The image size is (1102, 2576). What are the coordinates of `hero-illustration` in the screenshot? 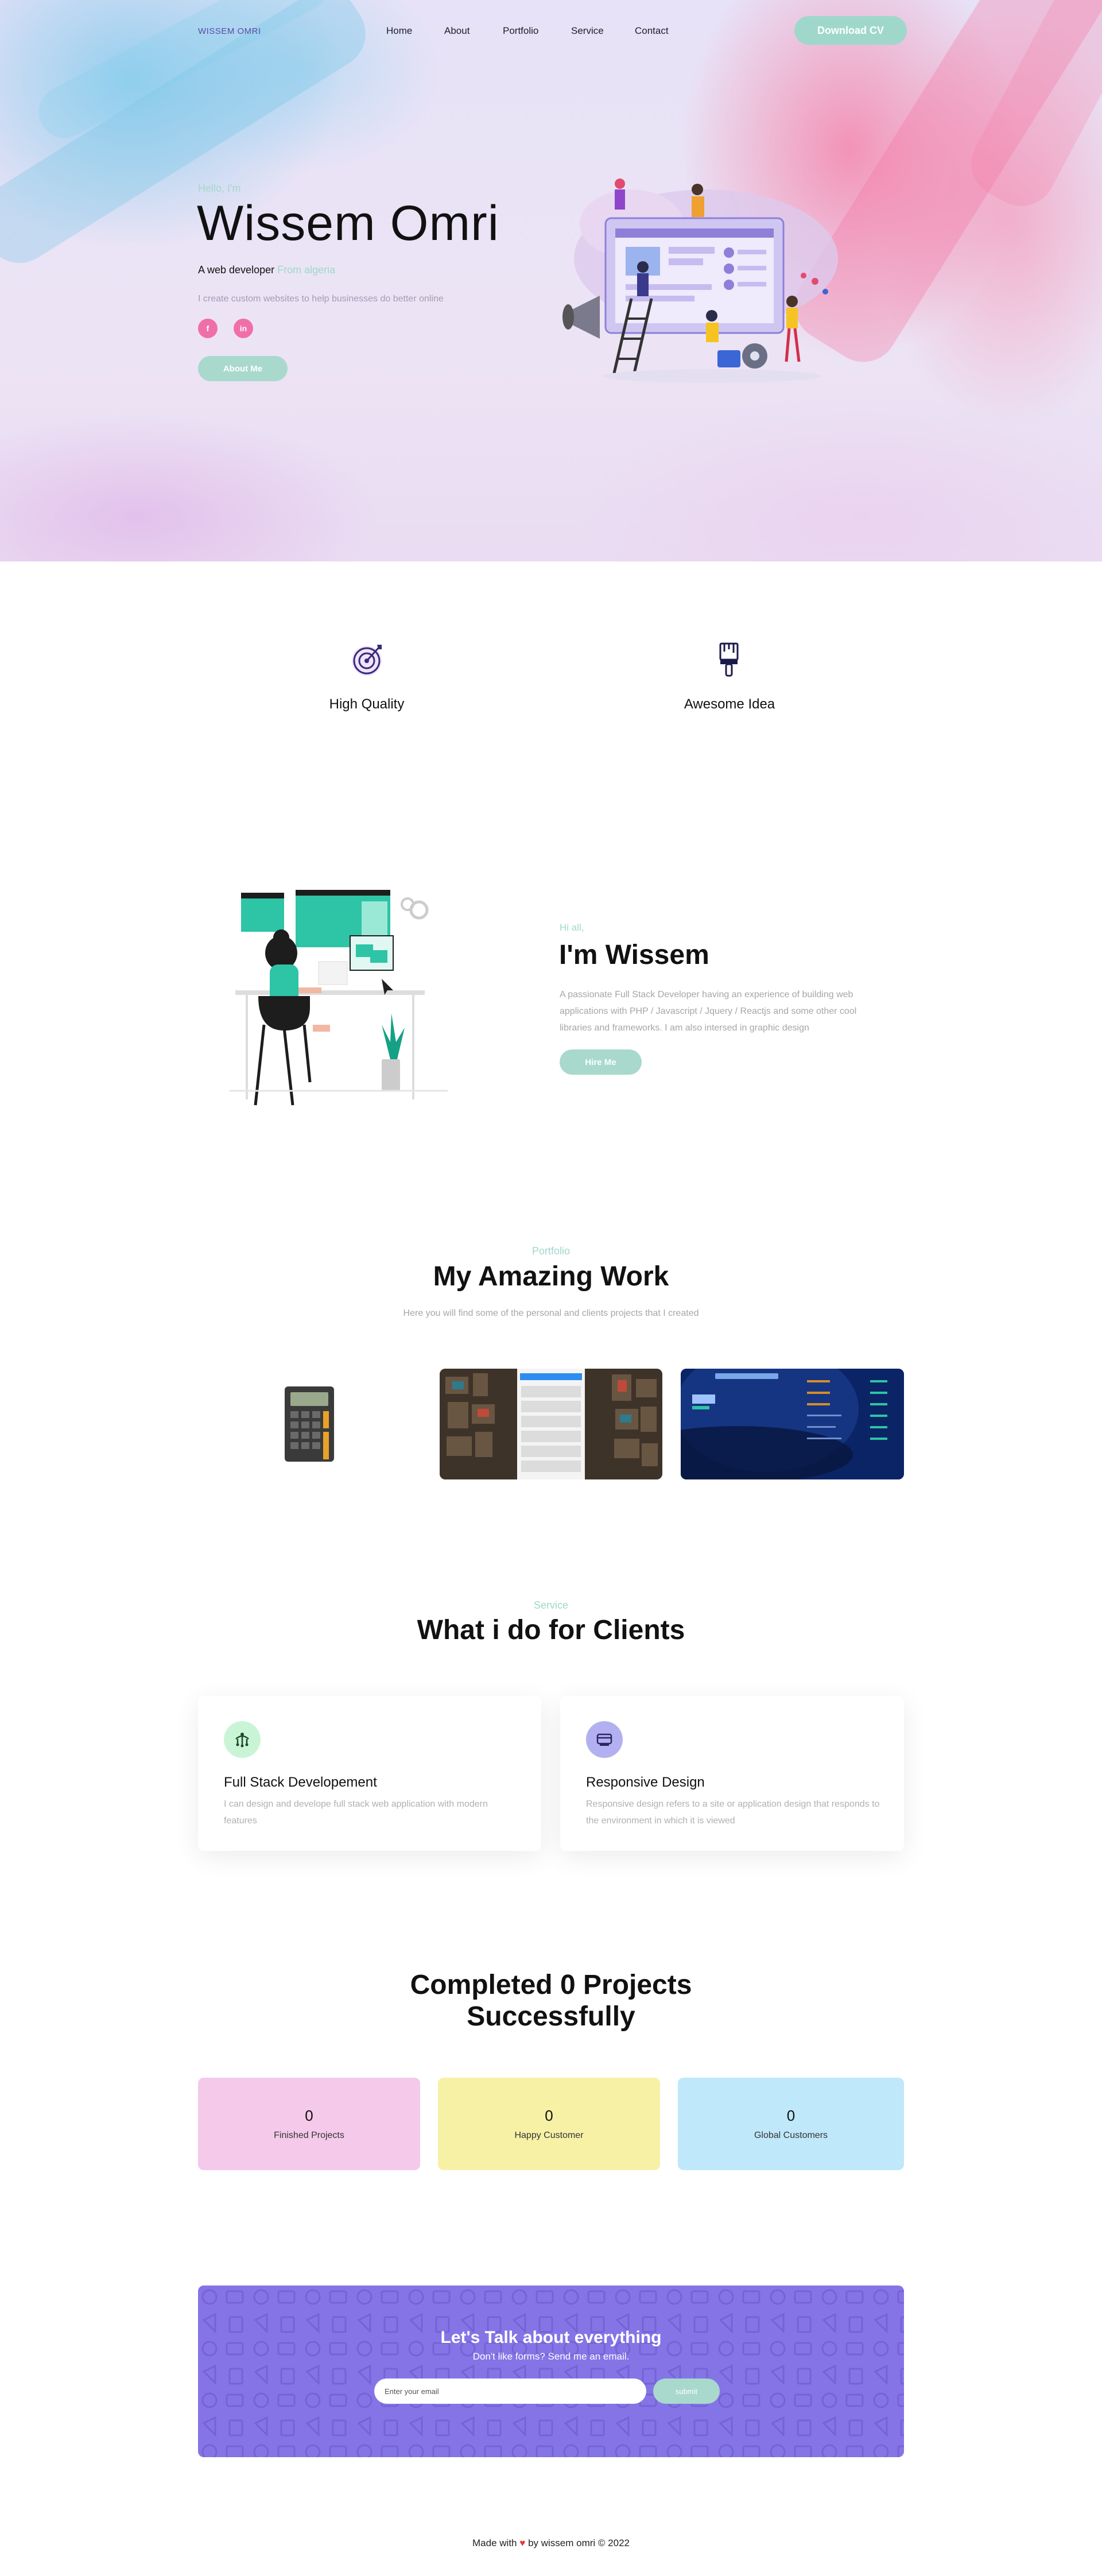 It's located at (700, 281).